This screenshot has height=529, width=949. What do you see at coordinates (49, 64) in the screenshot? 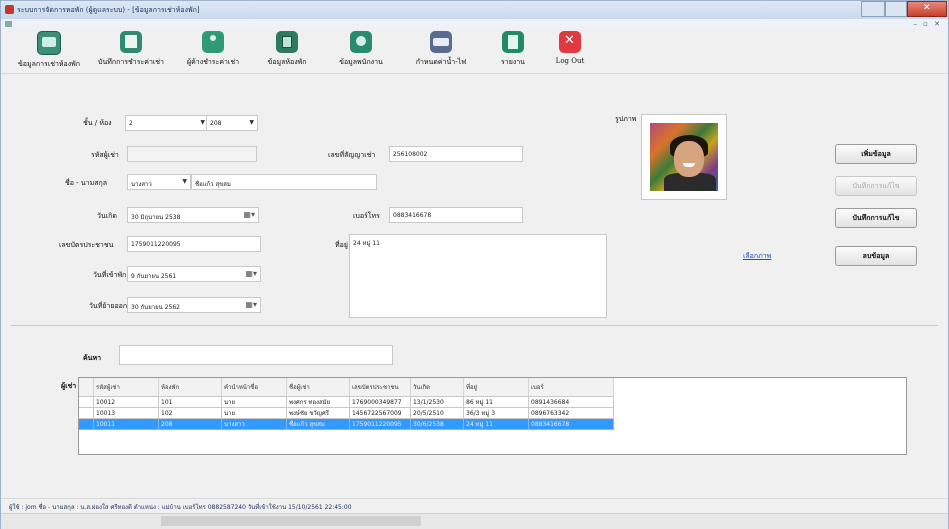
I see `toolbar-label: ข้อมูลการเช่าห้องพัก` at bounding box center [49, 64].